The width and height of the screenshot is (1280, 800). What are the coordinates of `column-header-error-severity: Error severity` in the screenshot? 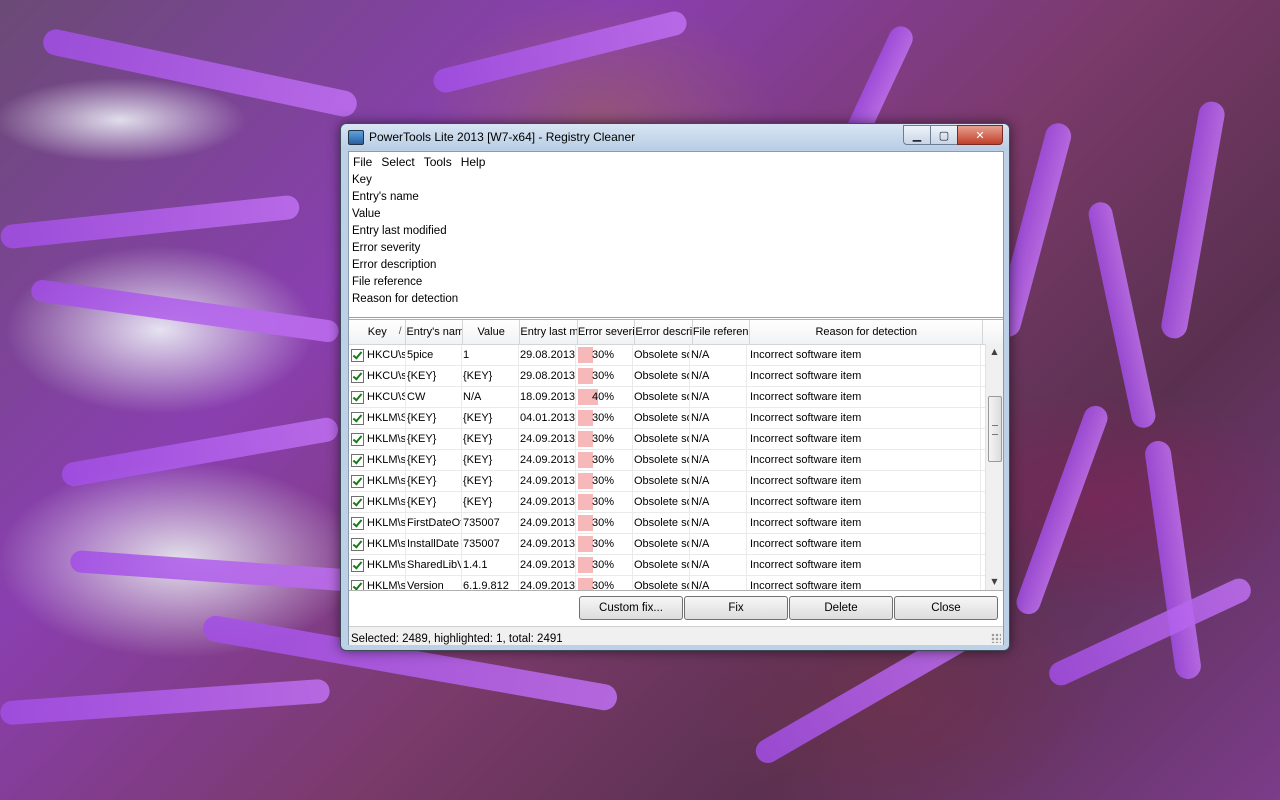 It's located at (607, 332).